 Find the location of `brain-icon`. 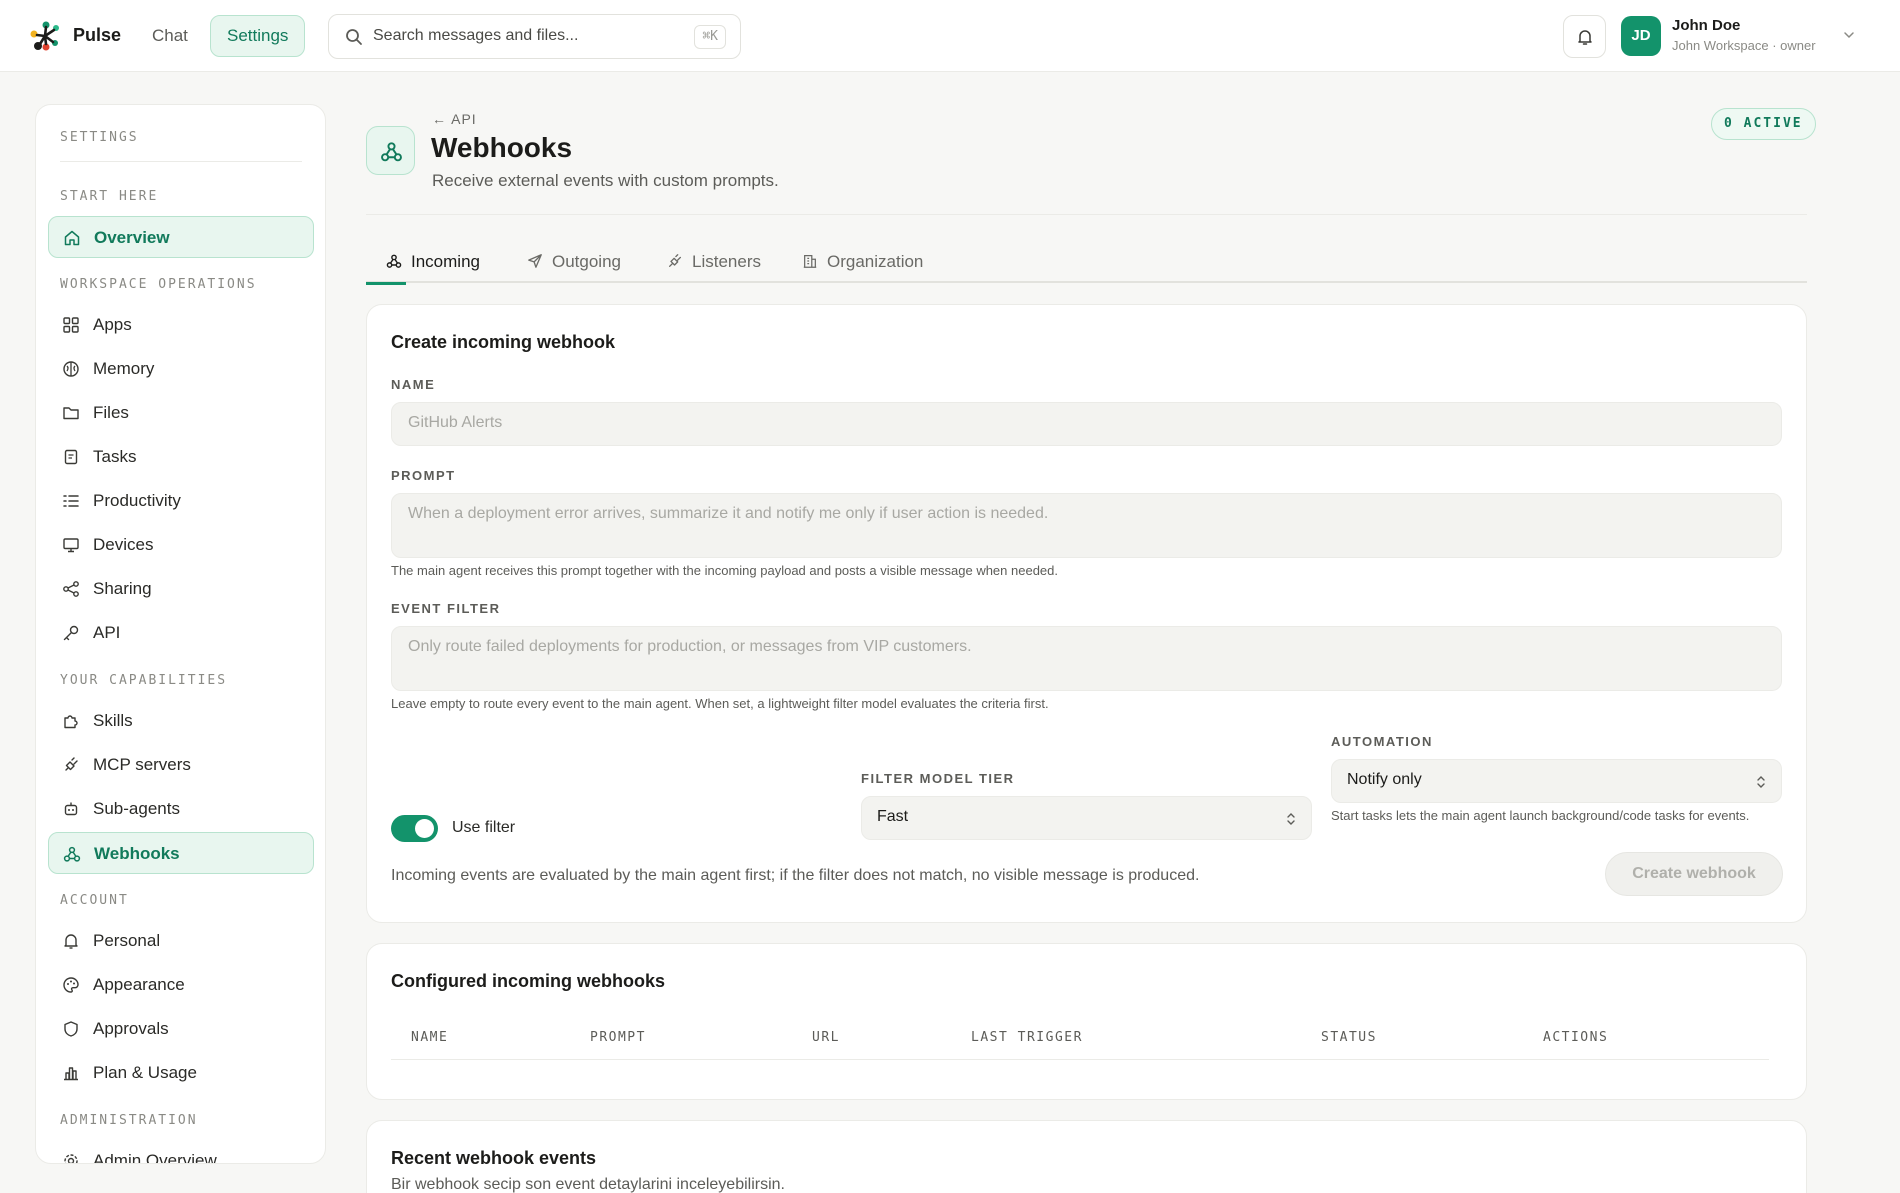

brain-icon is located at coordinates (71, 369).